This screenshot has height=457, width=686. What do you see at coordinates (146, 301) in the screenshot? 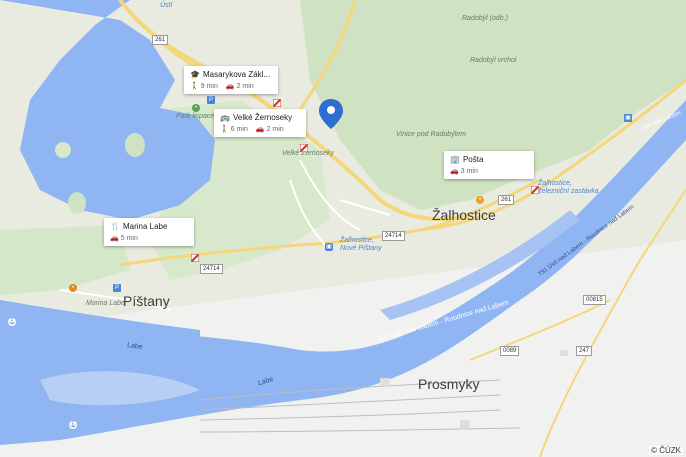
I see `town-label-pistany: Píštany` at bounding box center [146, 301].